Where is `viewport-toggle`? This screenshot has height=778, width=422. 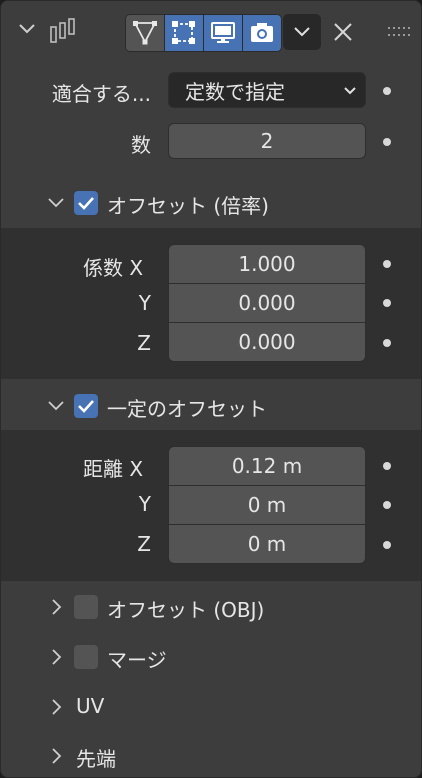 viewport-toggle is located at coordinates (223, 33).